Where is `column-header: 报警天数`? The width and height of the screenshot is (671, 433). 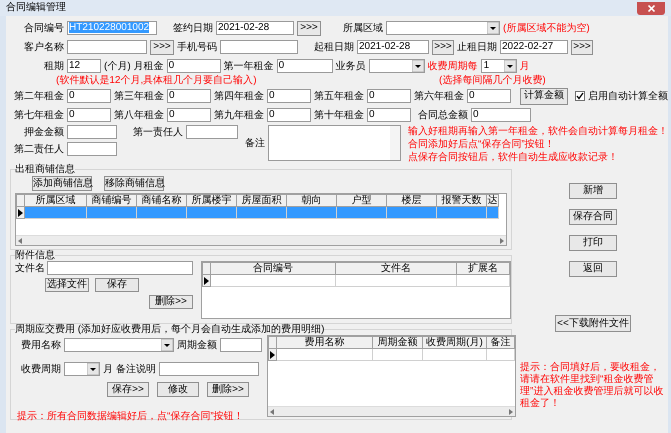
column-header: 报警天数 is located at coordinates (462, 200).